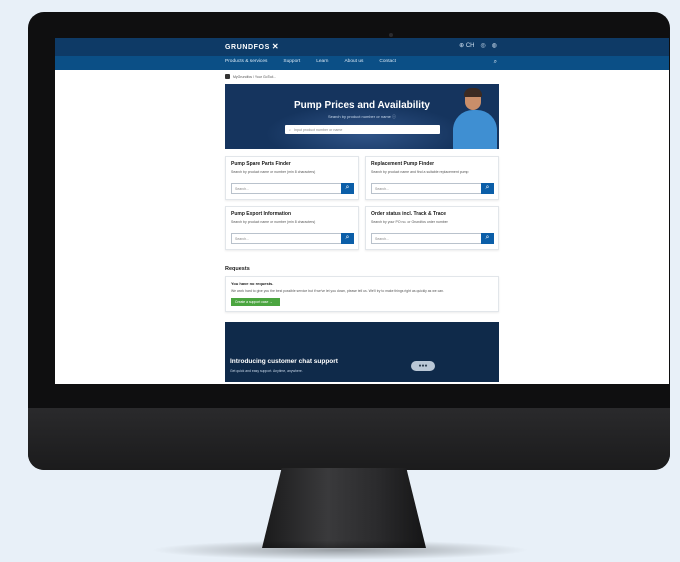 The image size is (680, 562). I want to click on card-title: Replacement Pump Finder, so click(403, 164).